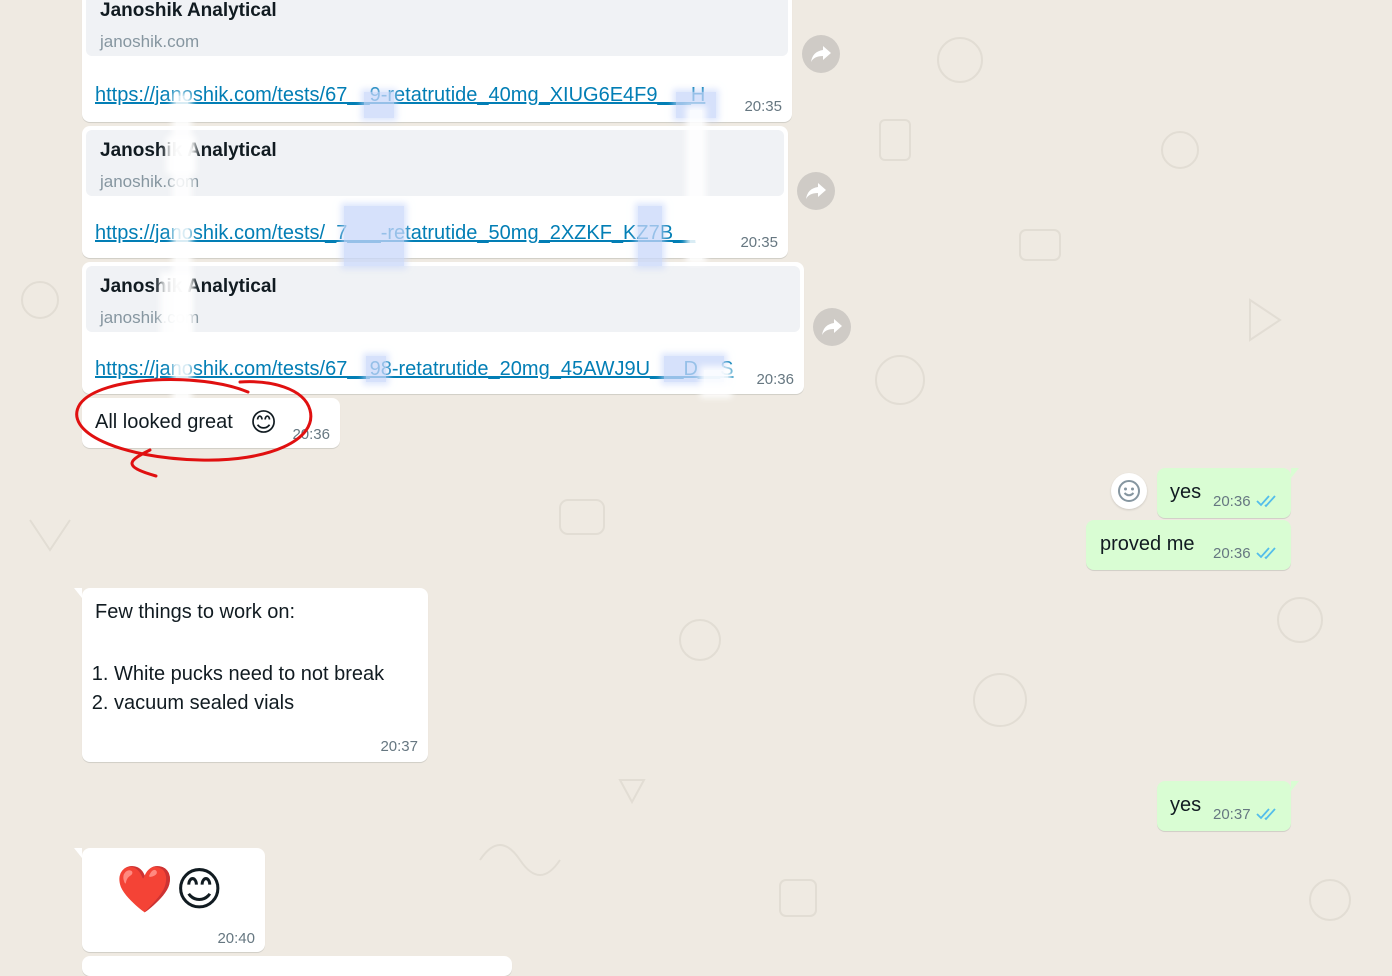  Describe the element at coordinates (1129, 491) in the screenshot. I see `emoji-react-icon` at that location.